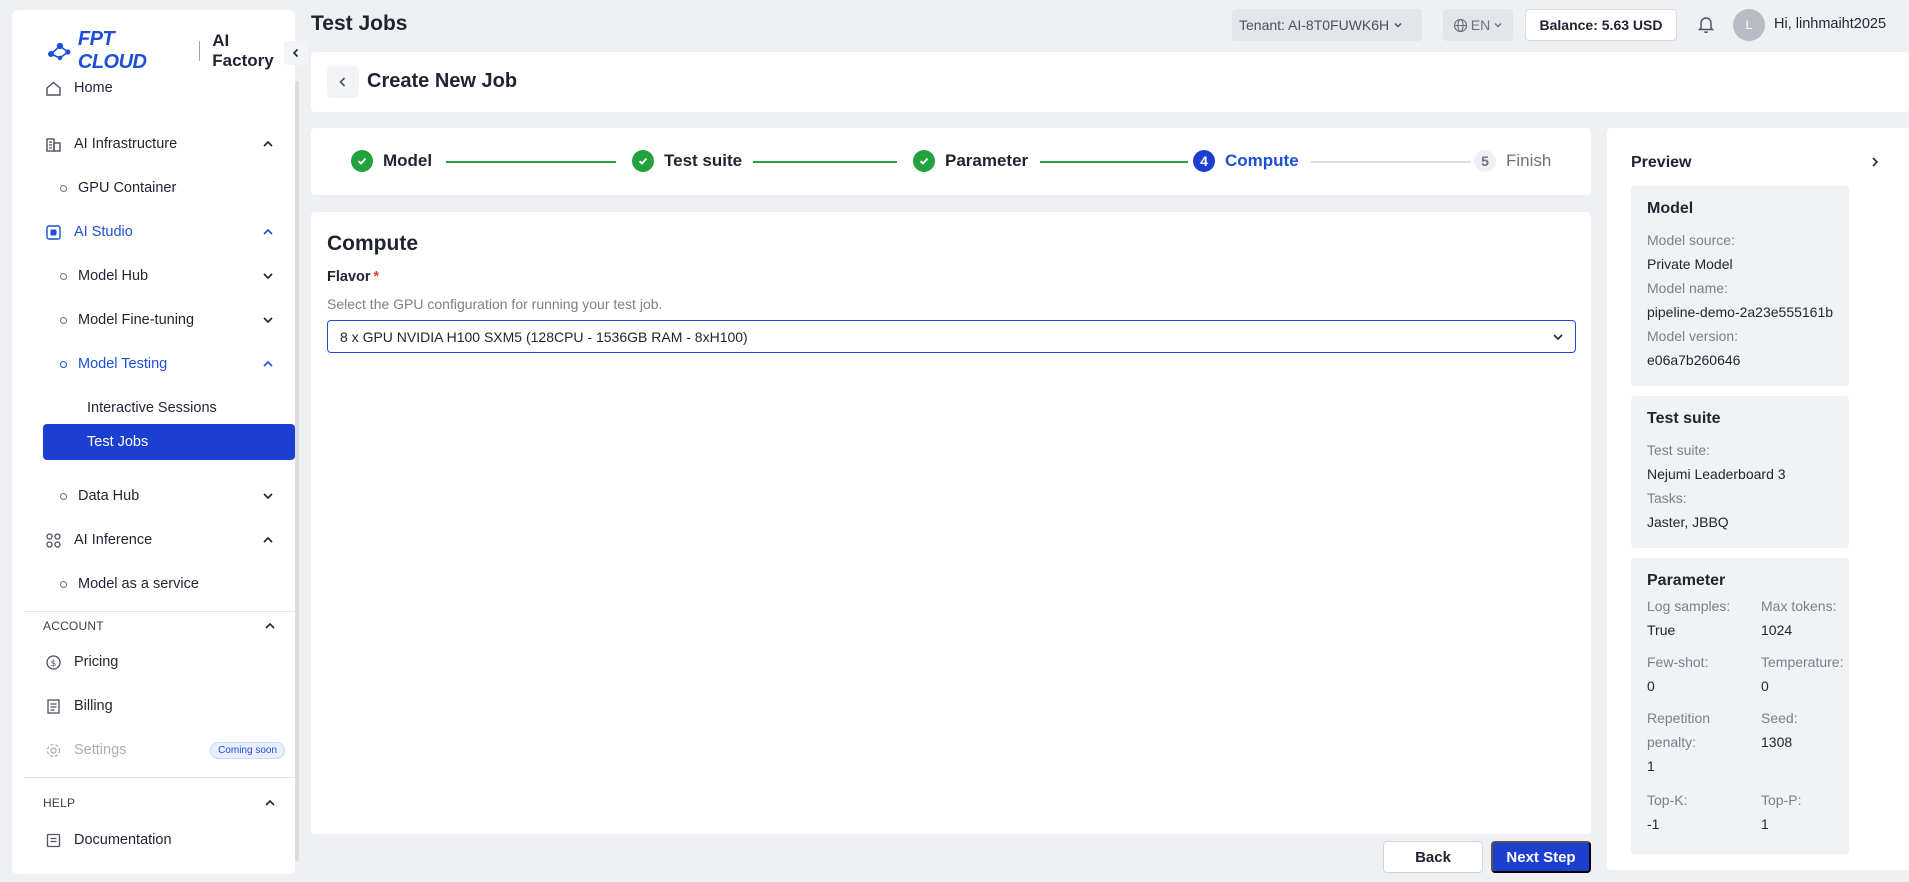 Image resolution: width=1909 pixels, height=882 pixels. What do you see at coordinates (970, 161) in the screenshot?
I see `step-parameter: Parameter` at bounding box center [970, 161].